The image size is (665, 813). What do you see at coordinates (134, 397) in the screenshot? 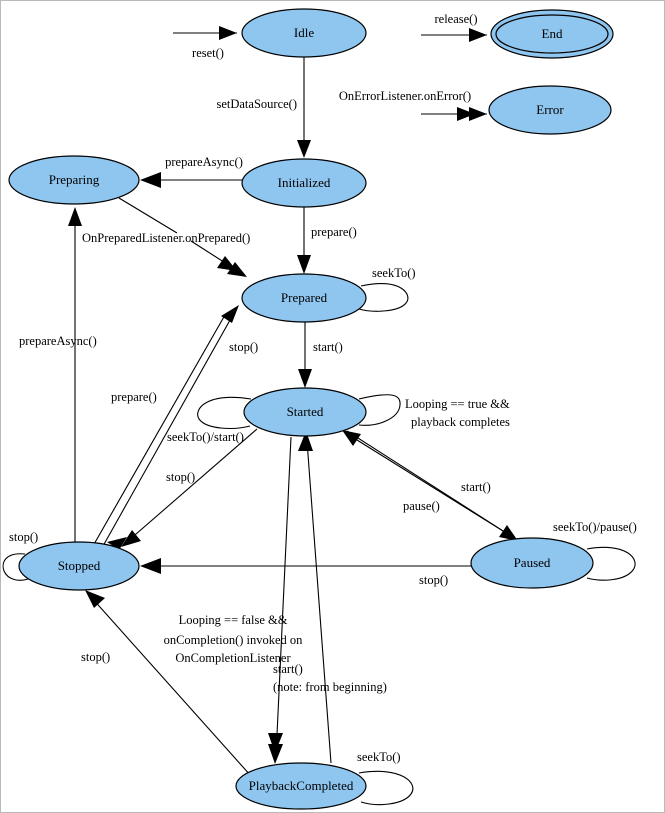
I see `edge-label-prepare-stopped: prepare()` at bounding box center [134, 397].